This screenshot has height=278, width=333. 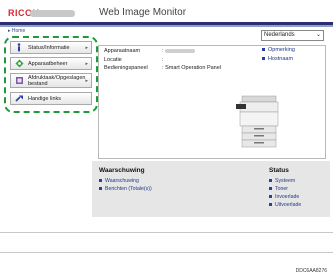 What do you see at coordinates (282, 181) in the screenshot?
I see `system-link: Systeem` at bounding box center [282, 181].